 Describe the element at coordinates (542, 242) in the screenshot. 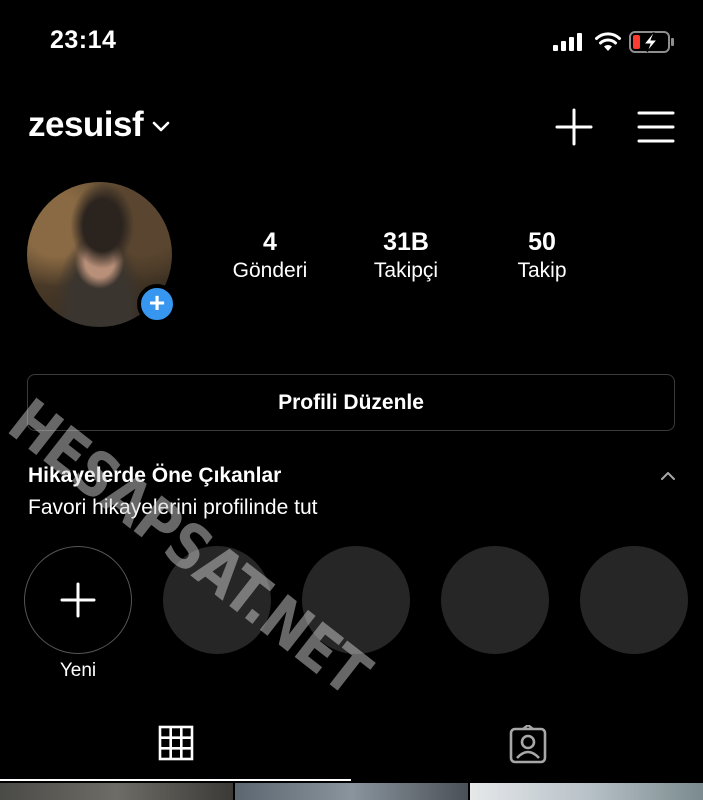

I see `stat-following-value: 50` at that location.